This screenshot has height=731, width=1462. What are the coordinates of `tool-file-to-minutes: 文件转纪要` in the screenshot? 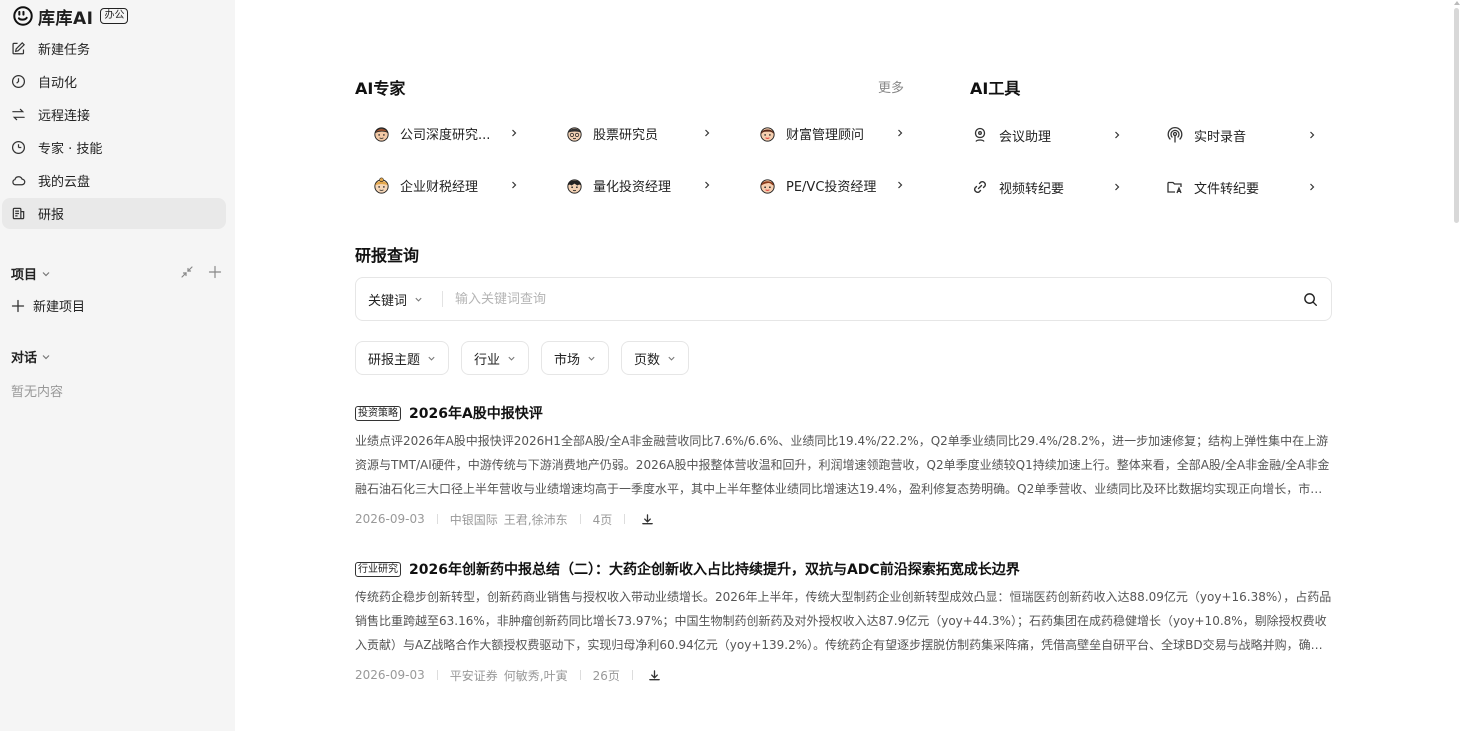 It's located at (1241, 187).